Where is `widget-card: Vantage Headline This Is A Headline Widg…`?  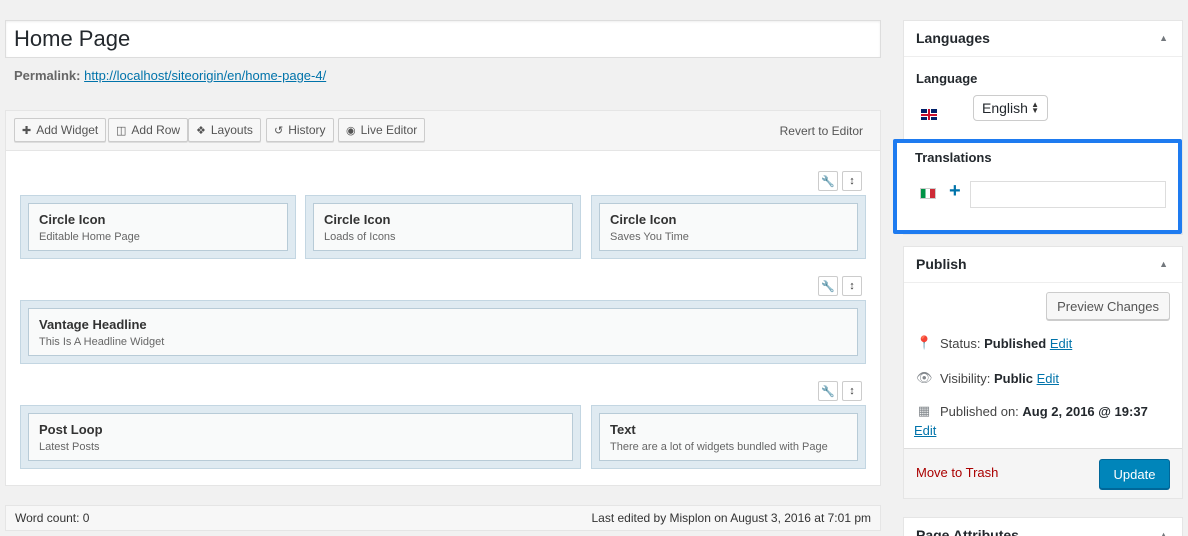
widget-card: Vantage Headline This Is A Headline Widg… is located at coordinates (443, 332).